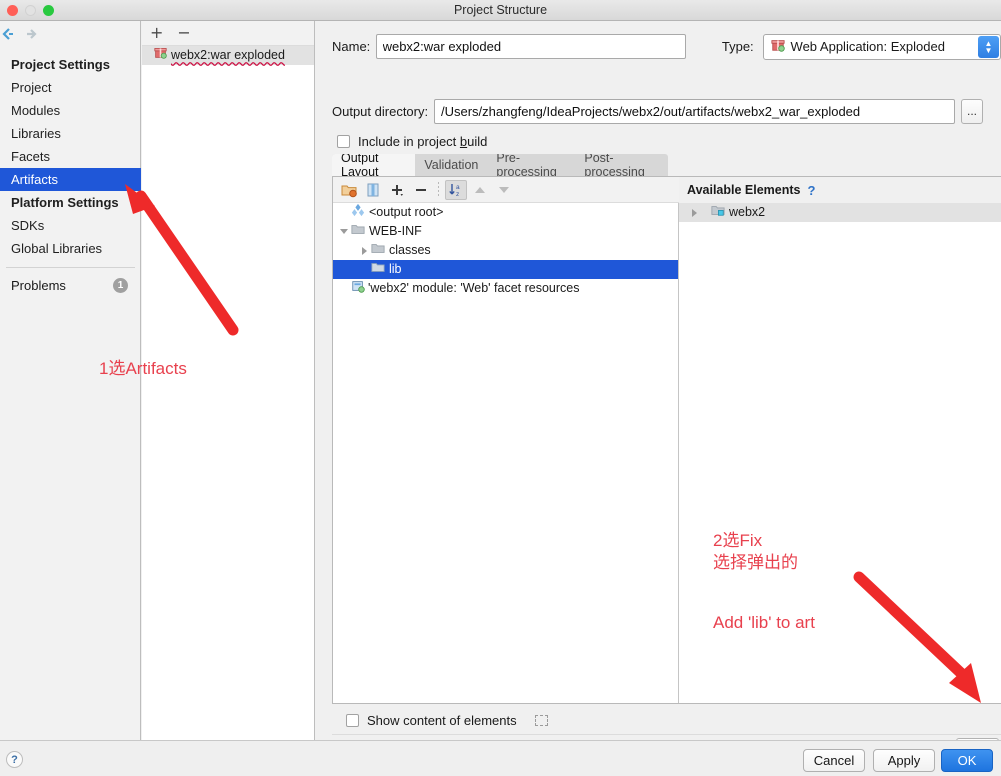 The width and height of the screenshot is (1001, 776). Describe the element at coordinates (834, 760) in the screenshot. I see `cancel-button: Cancel` at that location.